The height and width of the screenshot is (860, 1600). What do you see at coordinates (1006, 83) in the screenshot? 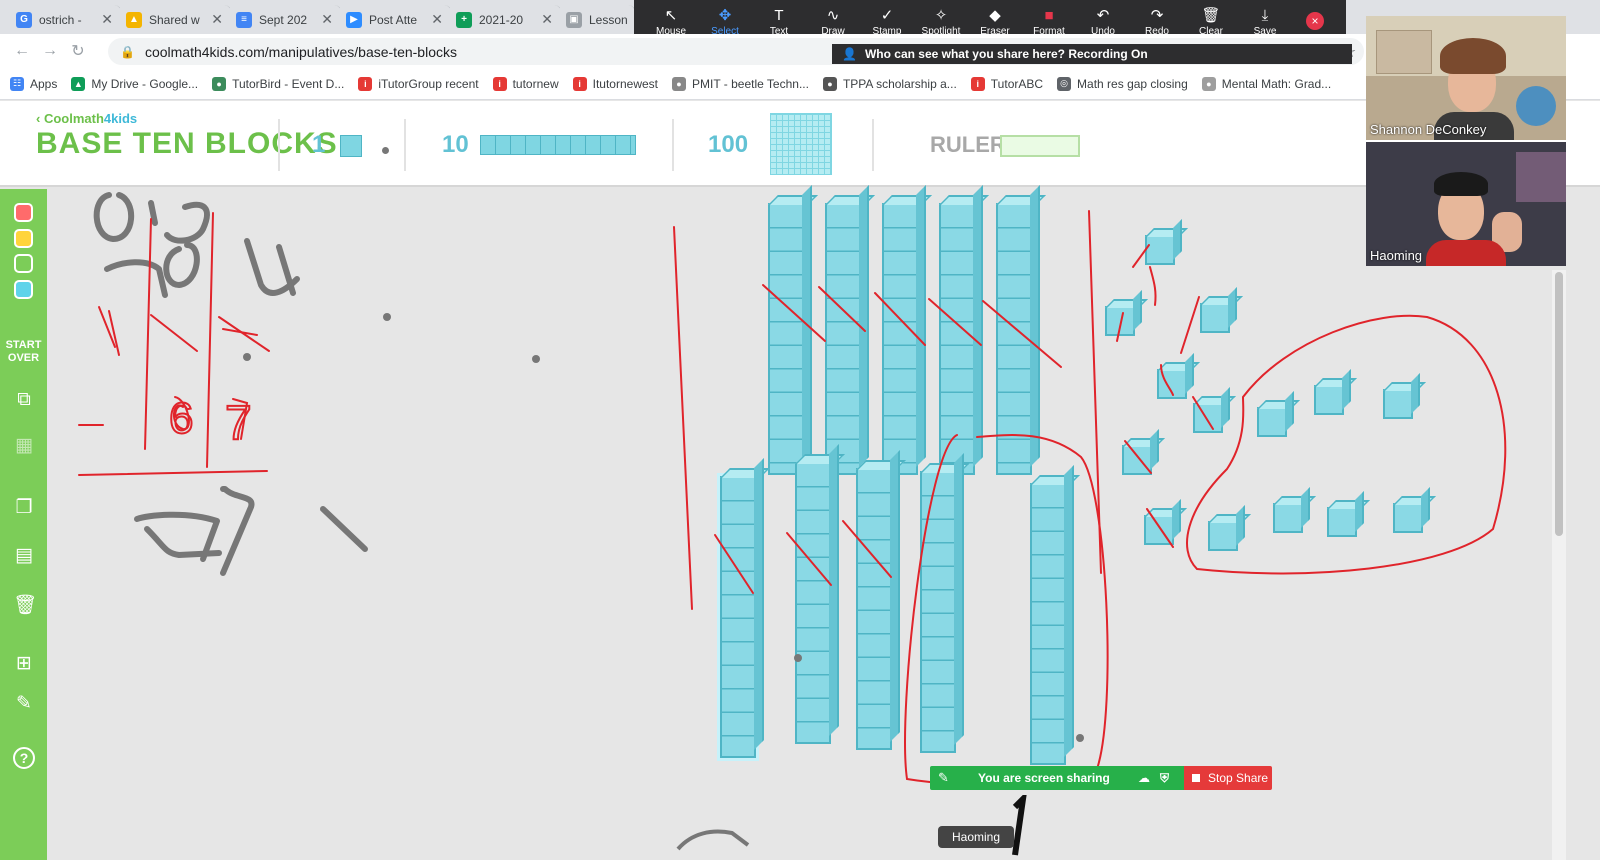
I see `bookmark-tutorabc: i TutorABC` at bounding box center [1006, 83].